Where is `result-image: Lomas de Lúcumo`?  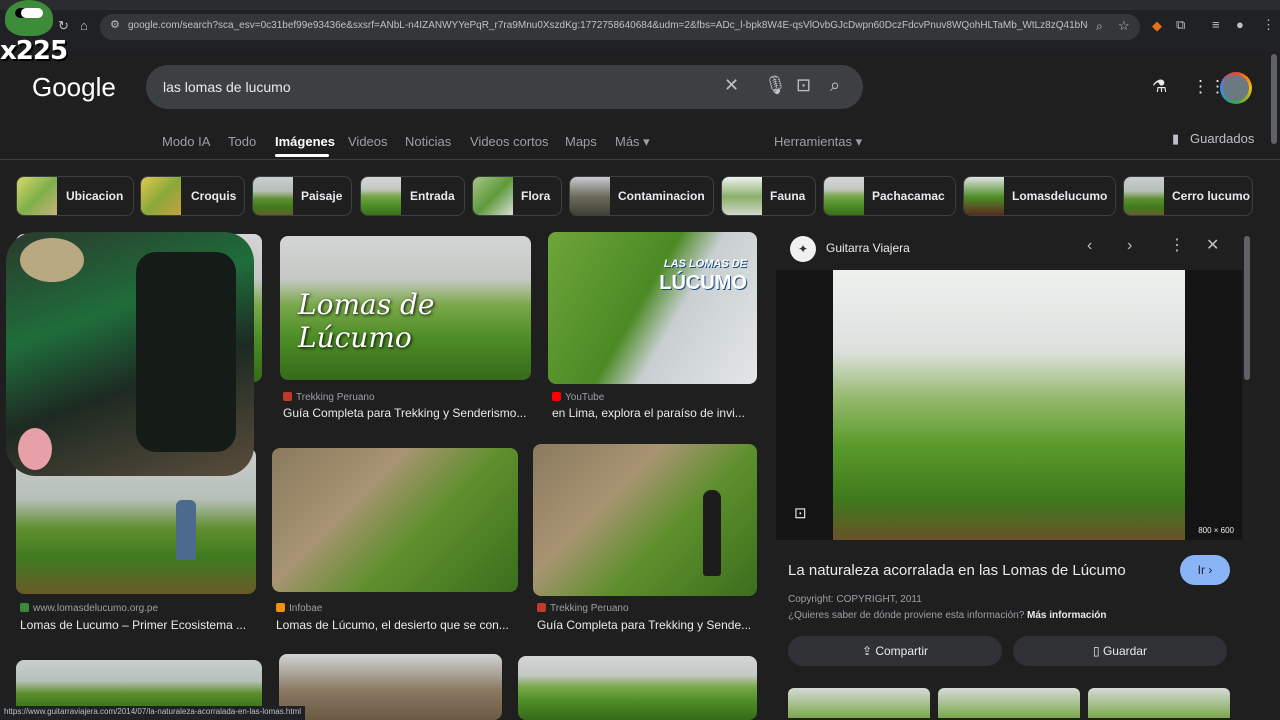
result-image: Lomas de Lúcumo is located at coordinates (405, 308).